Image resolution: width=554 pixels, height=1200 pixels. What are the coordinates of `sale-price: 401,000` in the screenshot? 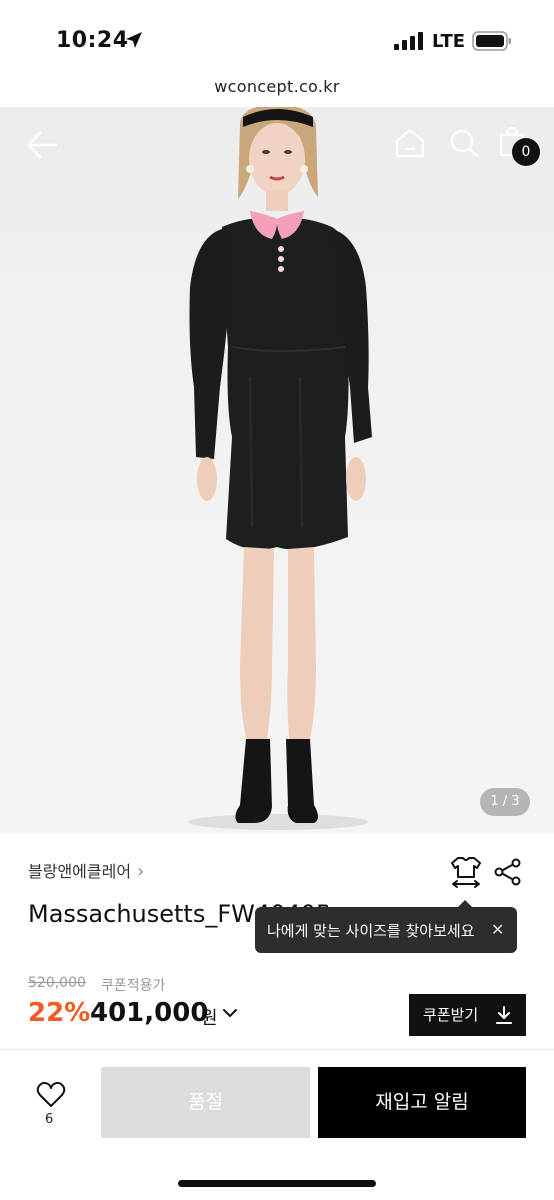 It's located at (149, 1013).